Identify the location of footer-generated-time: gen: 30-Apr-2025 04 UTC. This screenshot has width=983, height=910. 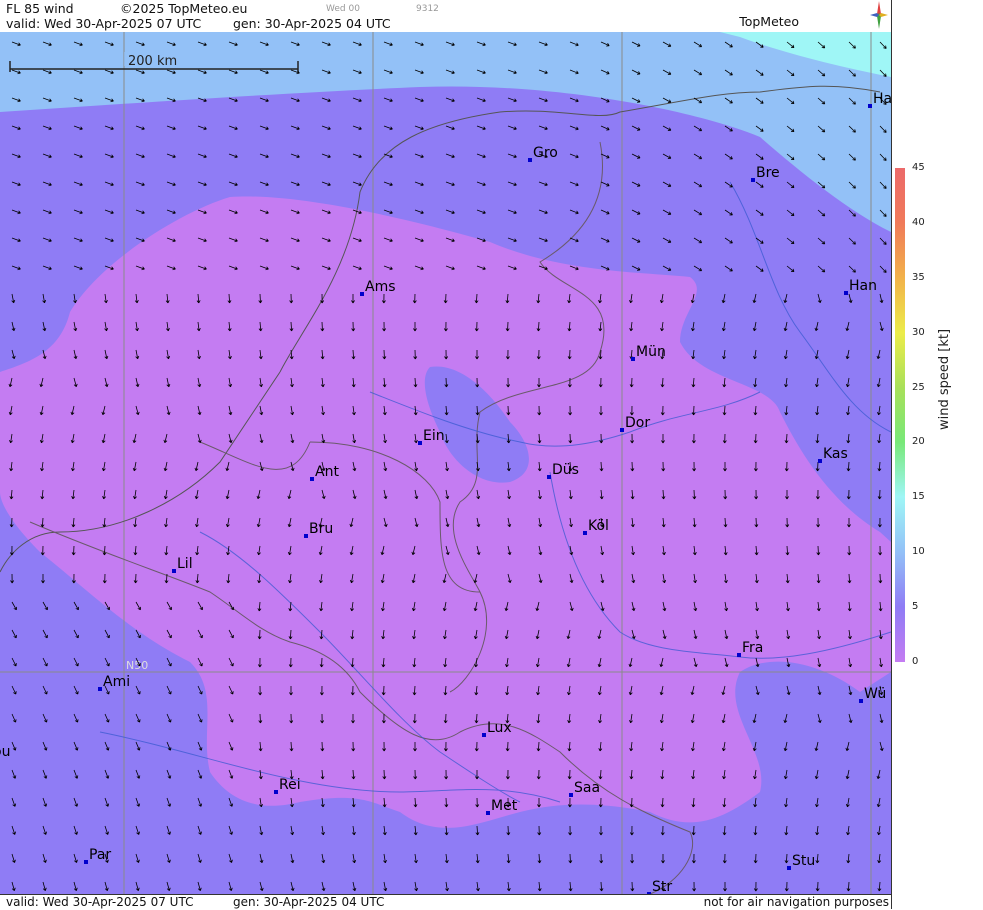
(309, 902).